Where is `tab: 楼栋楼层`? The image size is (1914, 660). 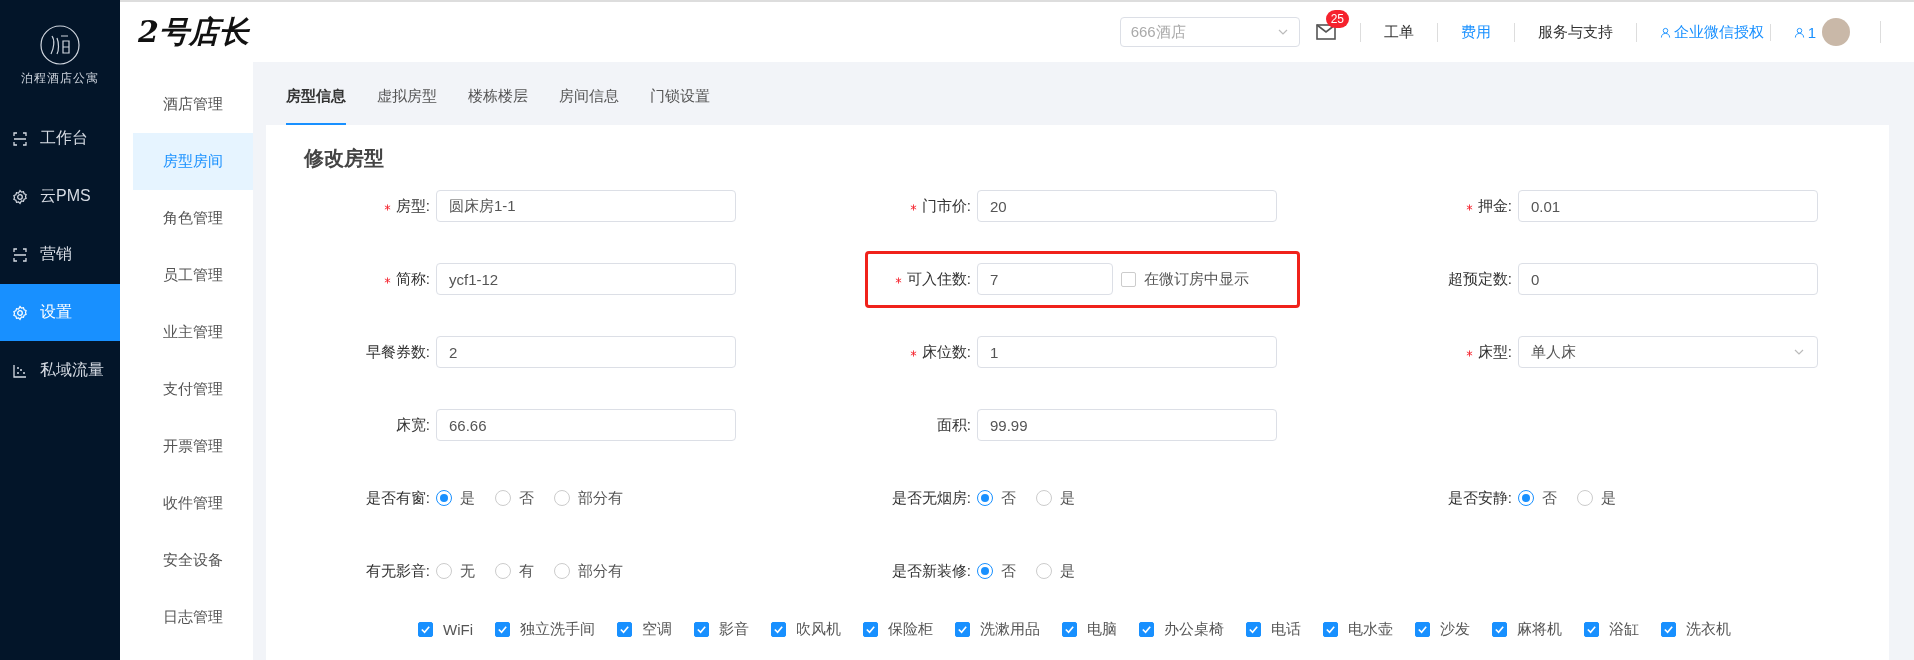
tab: 楼栋楼层 is located at coordinates (498, 97).